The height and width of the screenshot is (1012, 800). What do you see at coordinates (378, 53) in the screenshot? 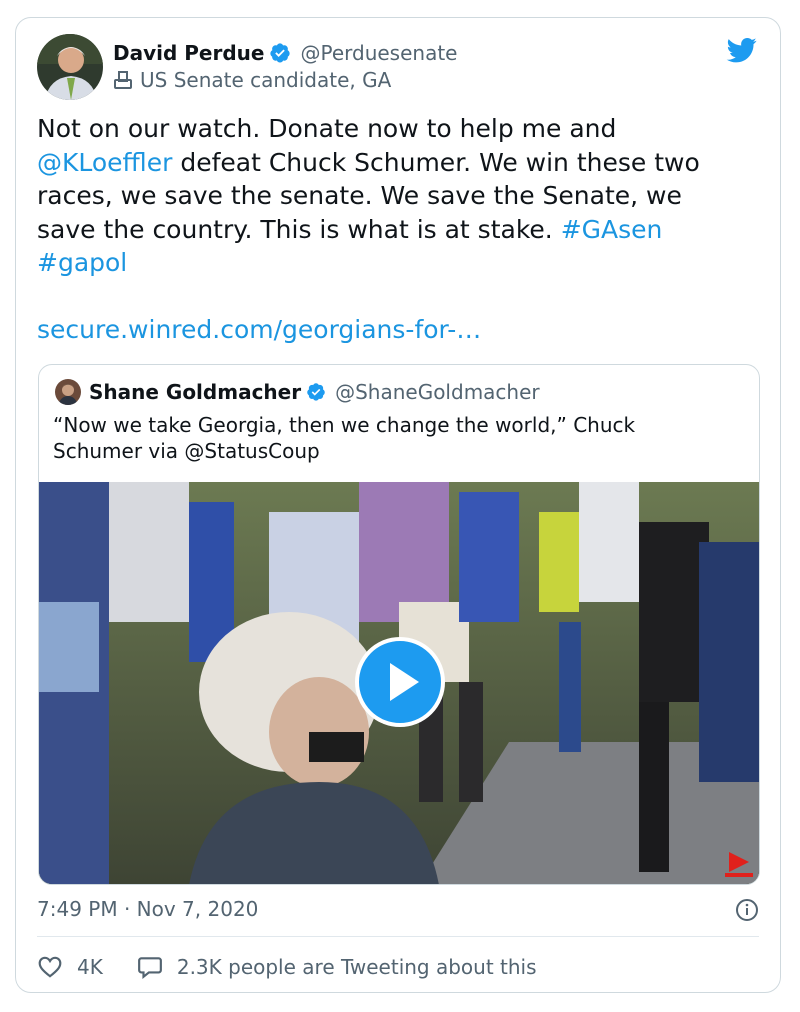
I see `author-handle: @Perduesenate` at bounding box center [378, 53].